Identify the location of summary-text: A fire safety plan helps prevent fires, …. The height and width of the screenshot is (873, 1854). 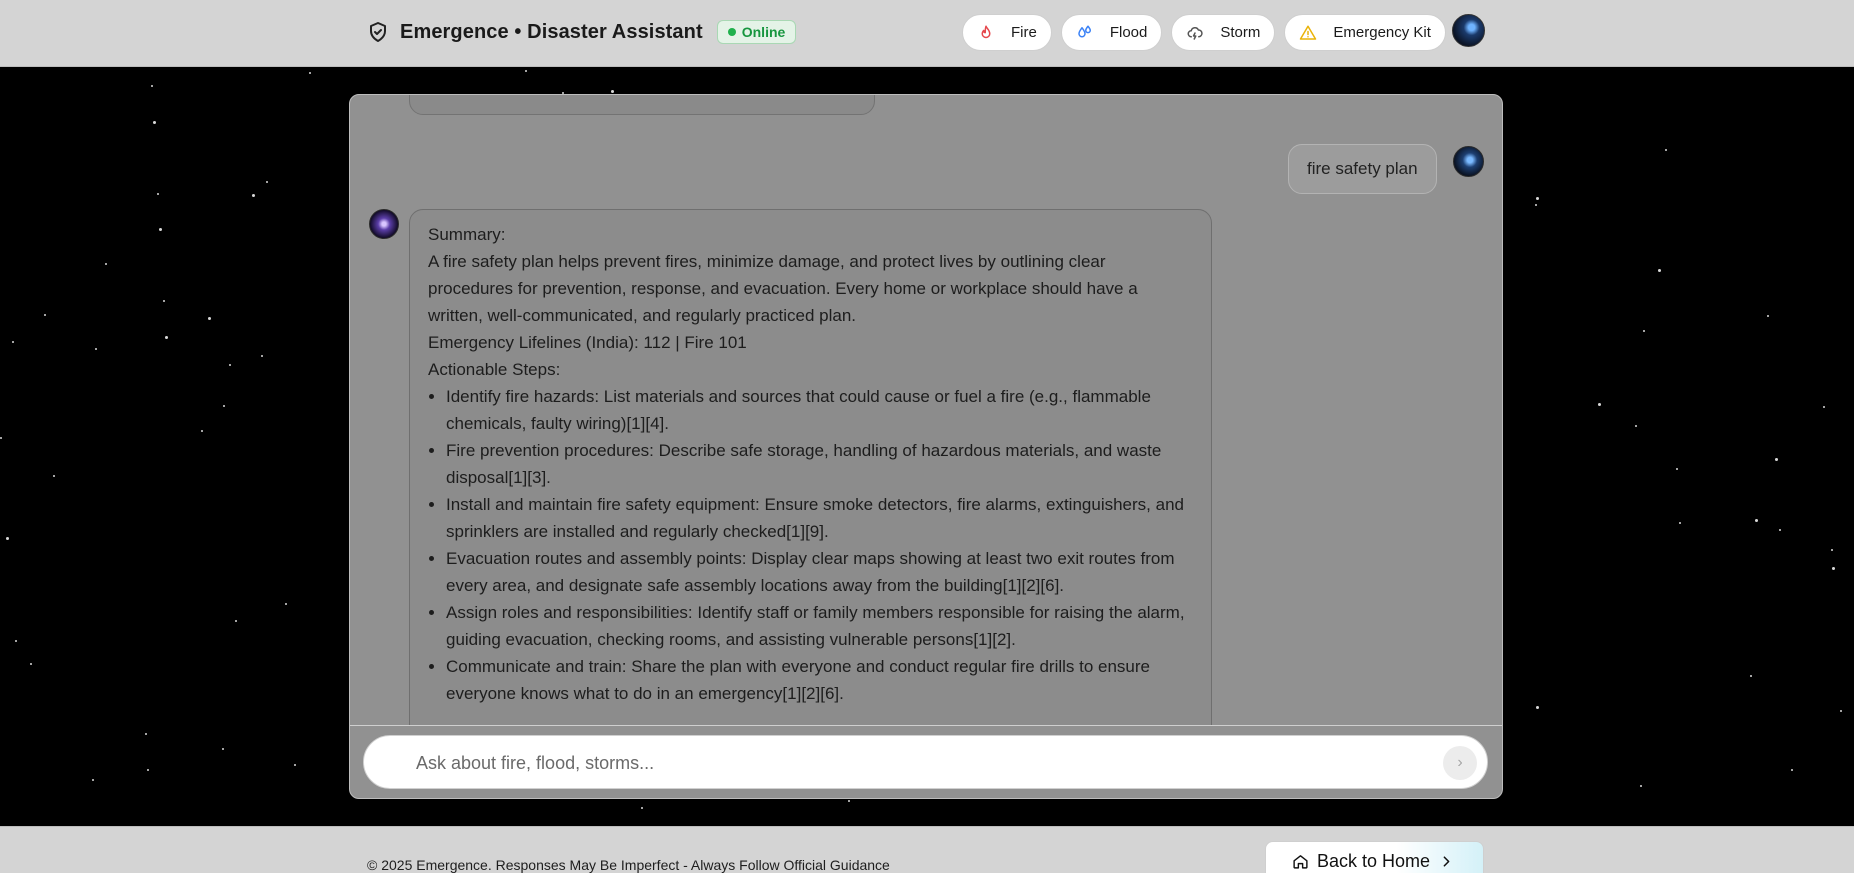
(783, 288).